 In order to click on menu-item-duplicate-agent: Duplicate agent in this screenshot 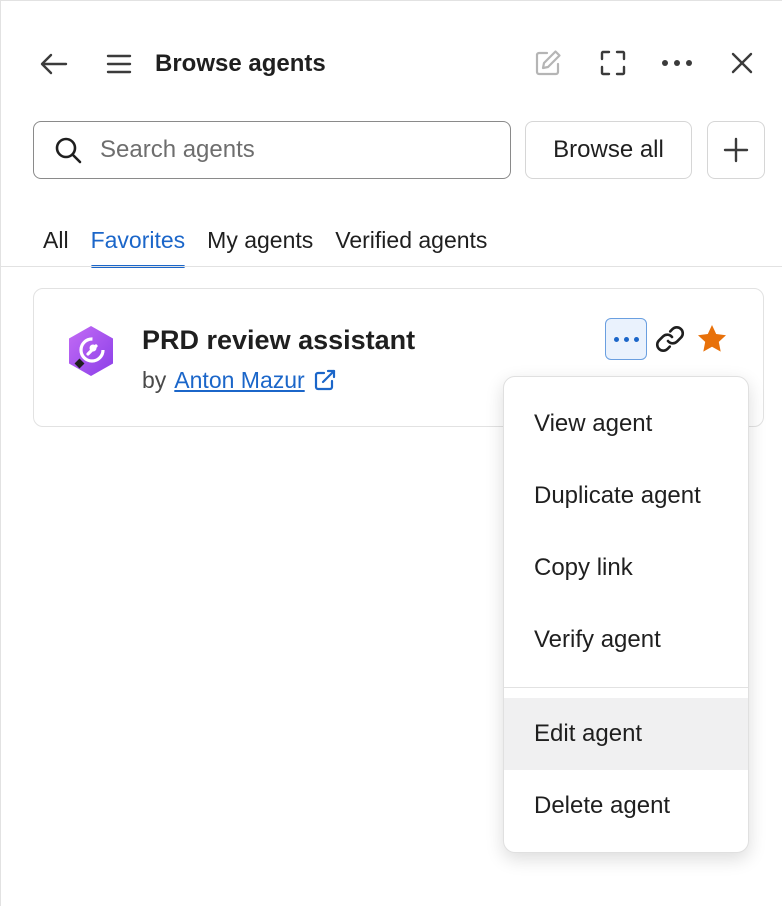, I will do `click(626, 496)`.